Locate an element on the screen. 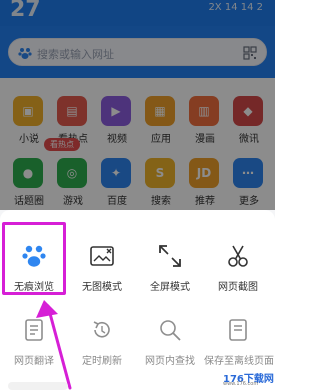 The width and height of the screenshot is (320, 390). watermark-sub: www.176.com is located at coordinates (241, 384).